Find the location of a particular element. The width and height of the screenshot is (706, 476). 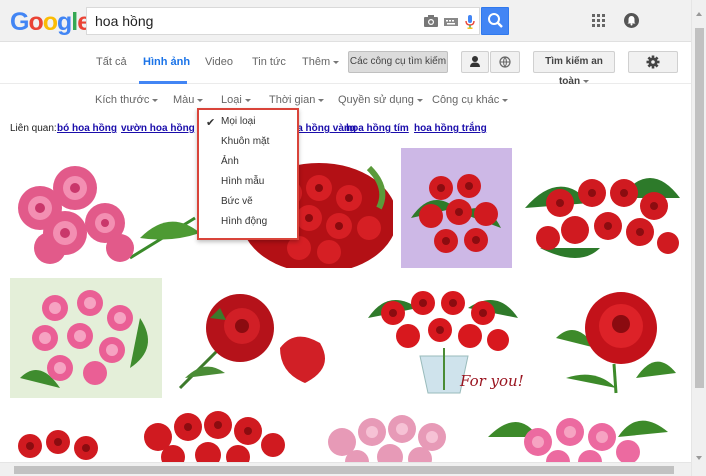

personal-results-button is located at coordinates (475, 62).